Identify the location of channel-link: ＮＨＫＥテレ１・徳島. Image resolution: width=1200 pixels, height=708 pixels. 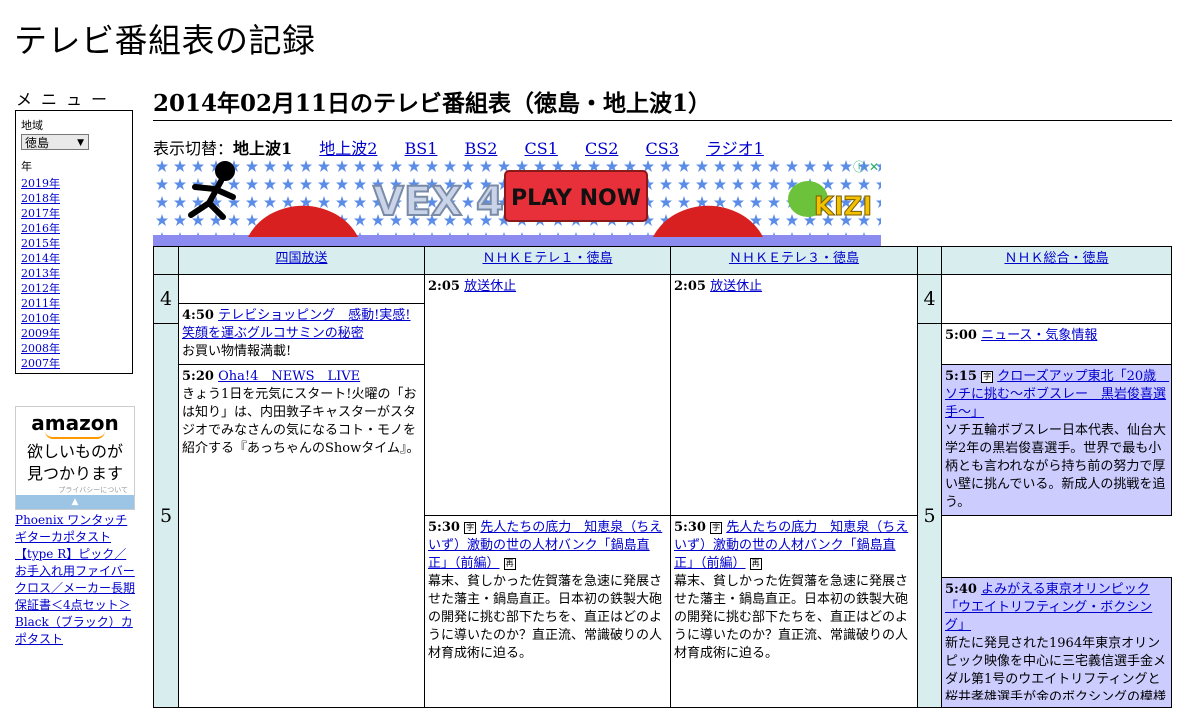
(547, 258).